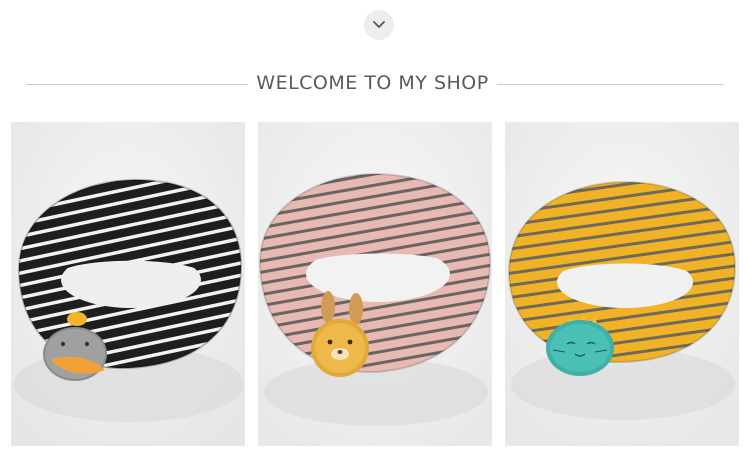 The width and height of the screenshot is (750, 463). Describe the element at coordinates (137, 84) in the screenshot. I see `divider-left` at that location.